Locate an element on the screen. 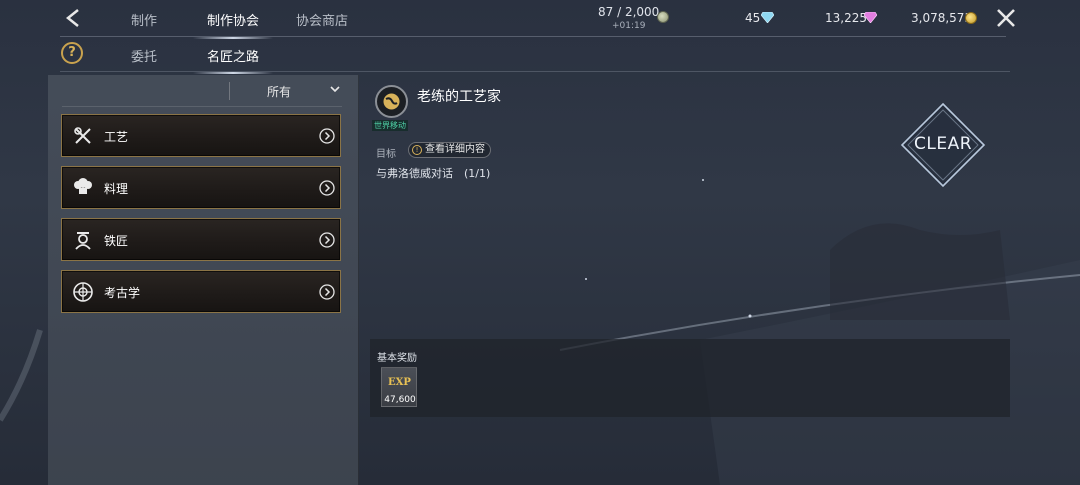  category-item-craft: 工艺 is located at coordinates (201, 135).